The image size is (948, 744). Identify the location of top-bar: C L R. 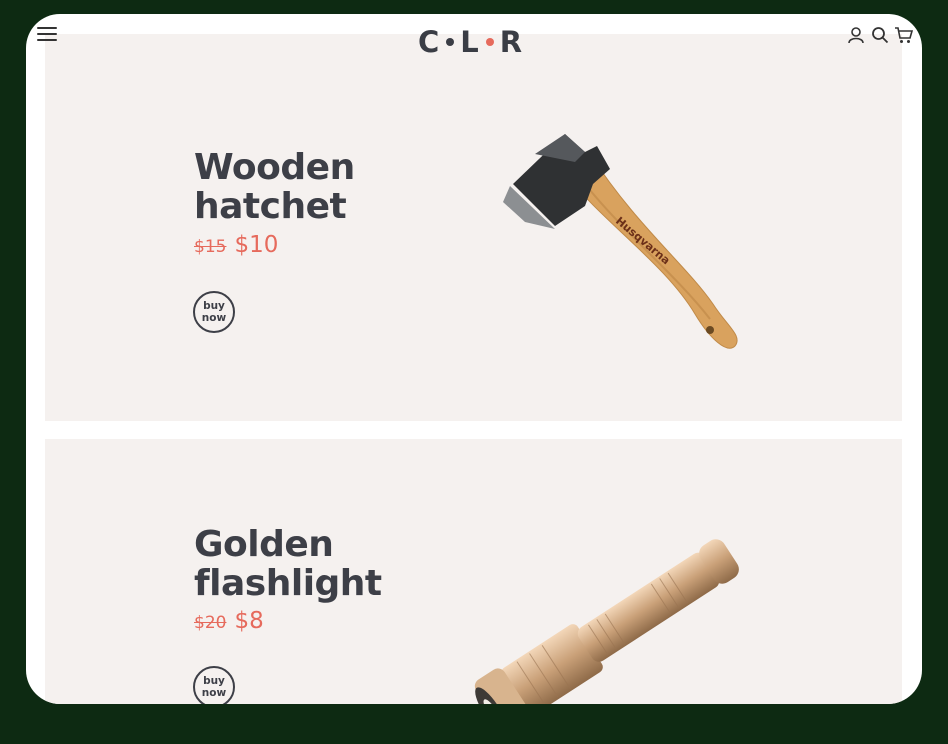
(474, 39).